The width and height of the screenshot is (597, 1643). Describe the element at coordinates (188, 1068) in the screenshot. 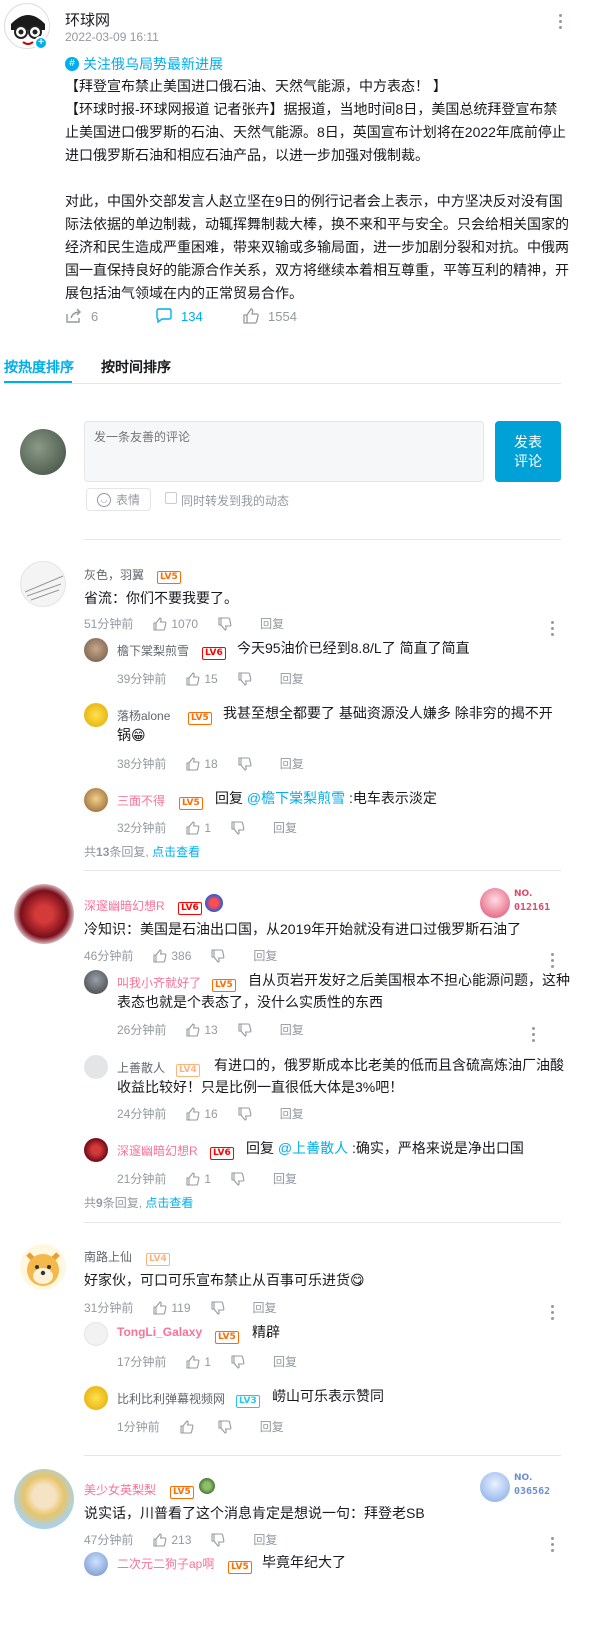

I see `level-badge: LV4` at that location.